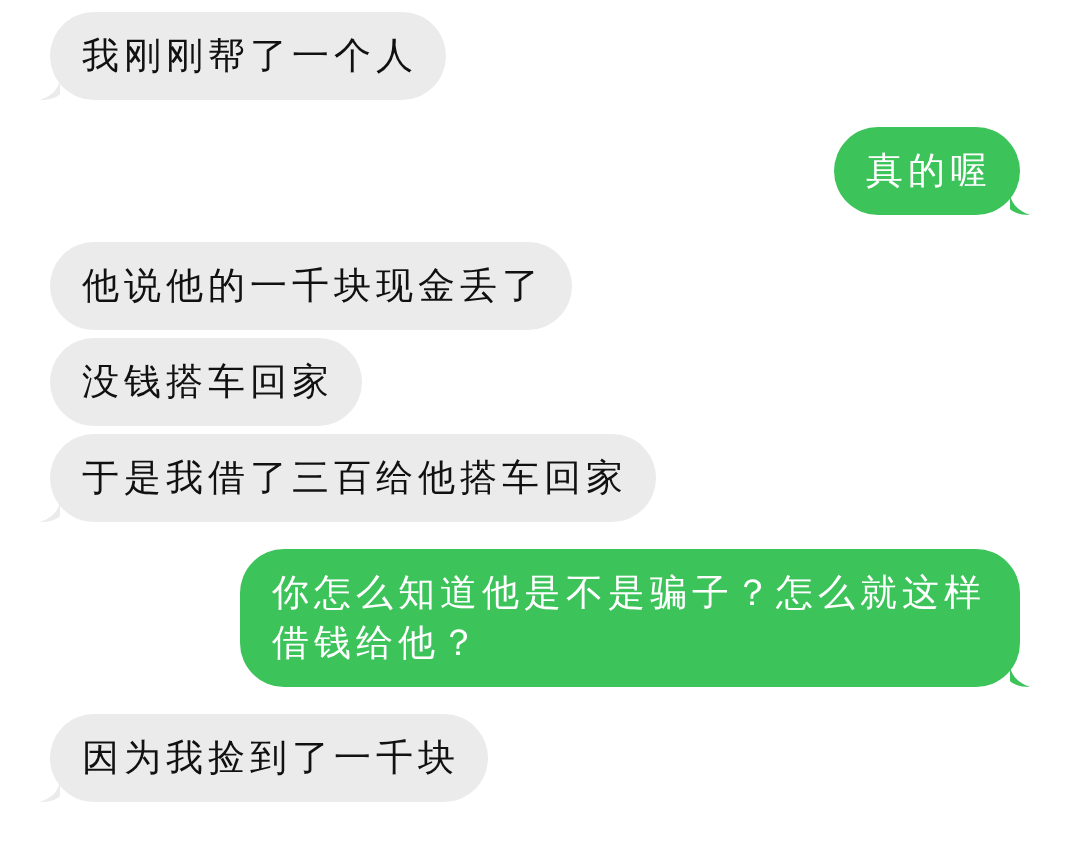  Describe the element at coordinates (206, 382) in the screenshot. I see `message-bubble: 没钱搭车回家` at that location.